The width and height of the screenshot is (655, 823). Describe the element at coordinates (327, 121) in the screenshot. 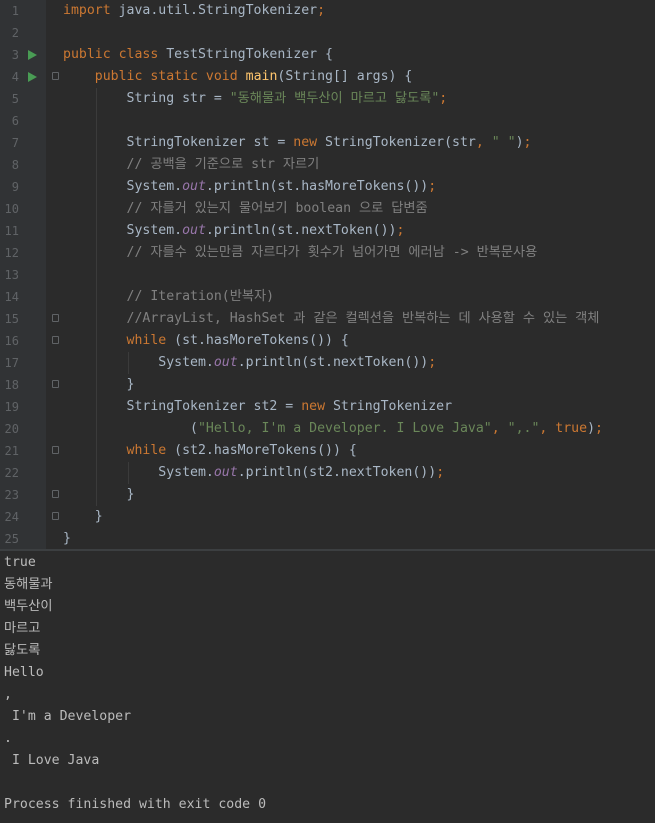

I see `code-line: 6` at that location.